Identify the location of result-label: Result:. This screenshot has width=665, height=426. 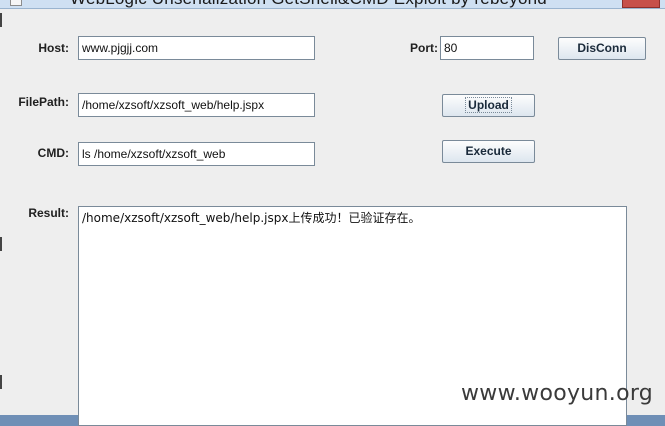
(48, 213).